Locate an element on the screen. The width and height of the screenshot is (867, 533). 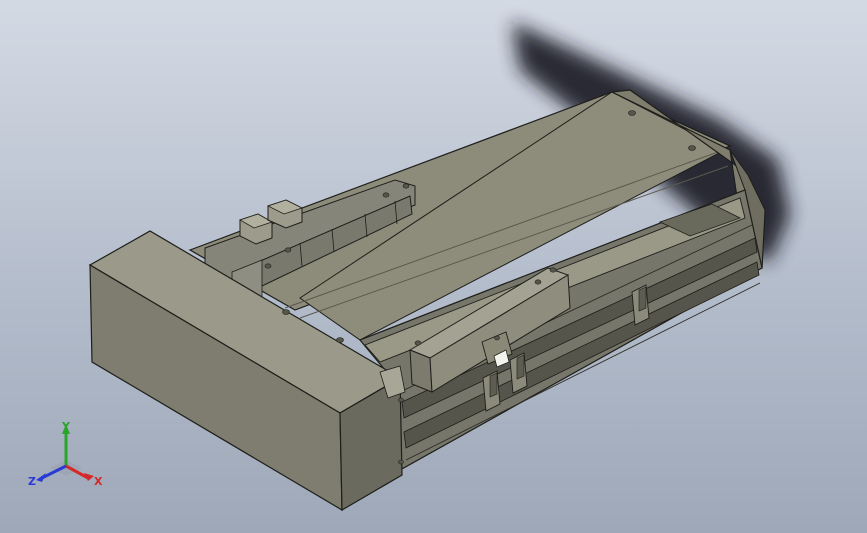
z-axis-label: Z is located at coordinates (32, 481).